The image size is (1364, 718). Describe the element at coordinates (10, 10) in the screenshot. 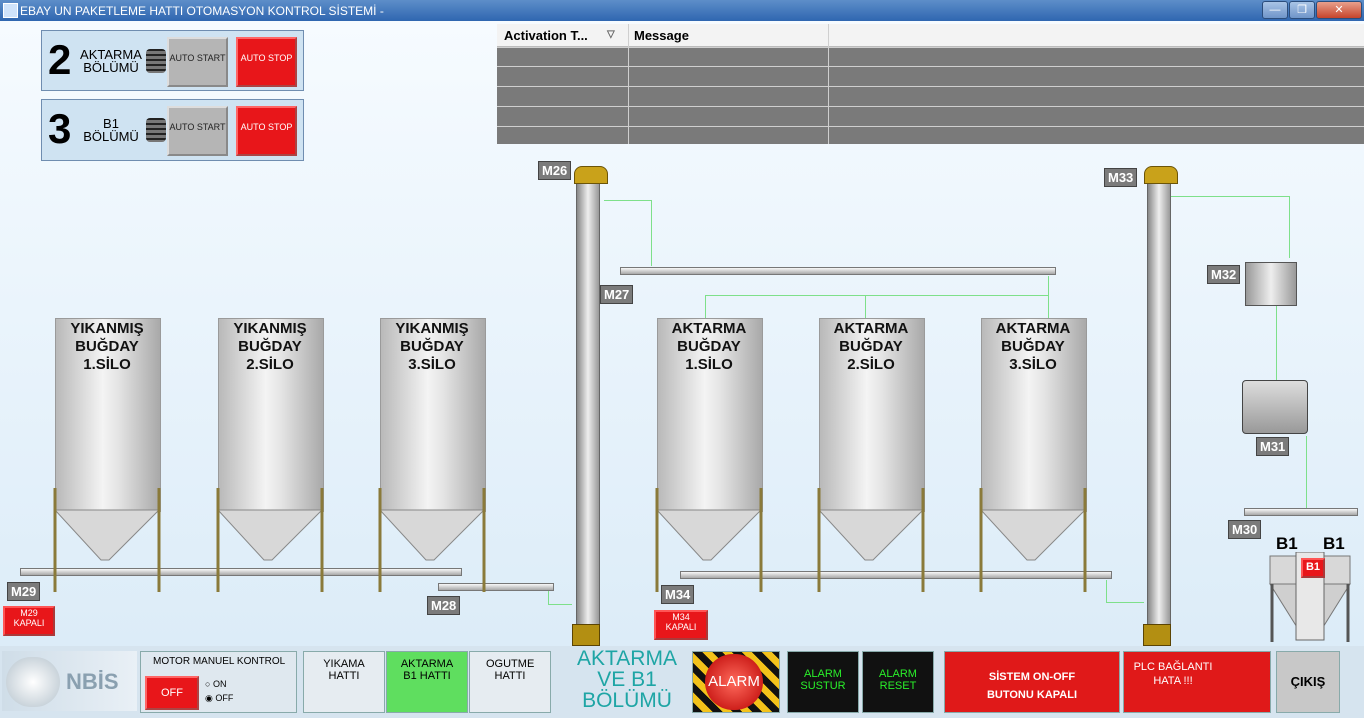

I see `app-icon` at that location.